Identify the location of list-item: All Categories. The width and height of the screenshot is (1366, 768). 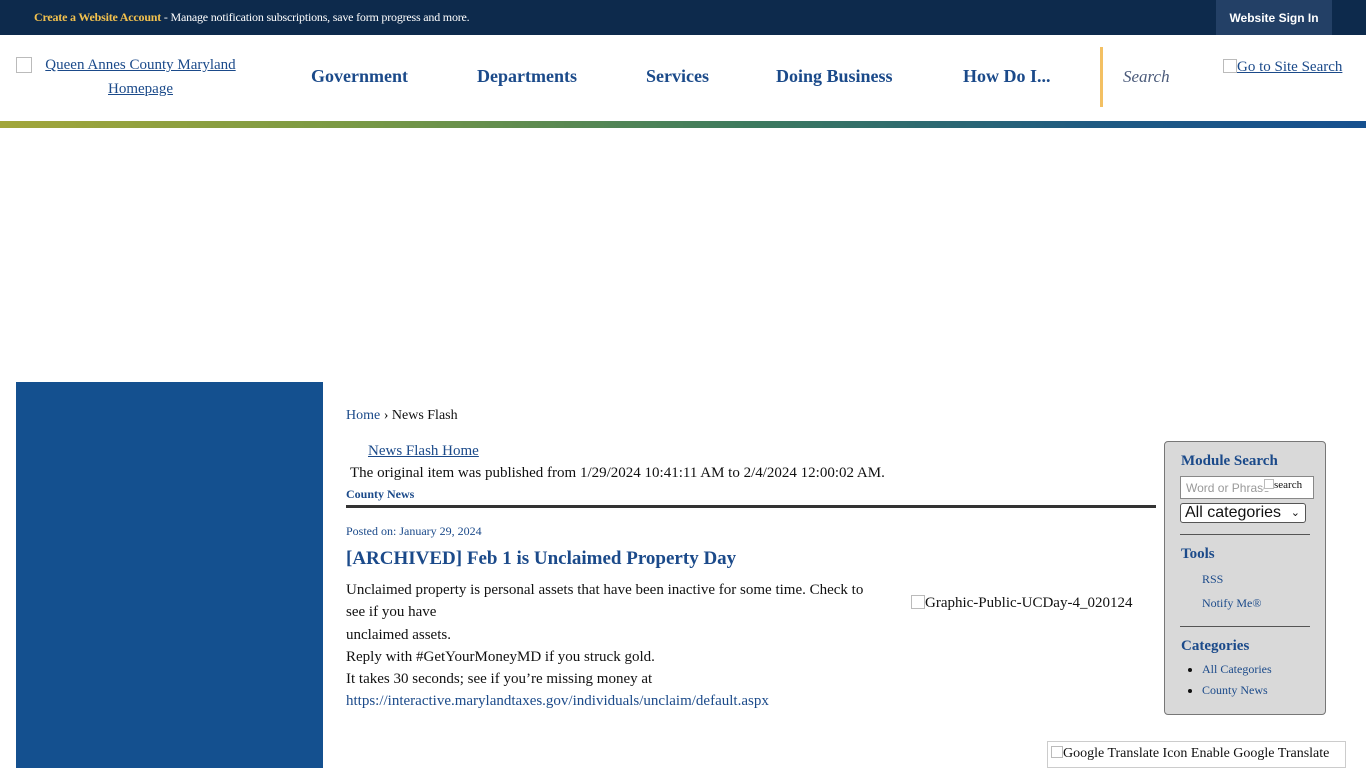
(1237, 669).